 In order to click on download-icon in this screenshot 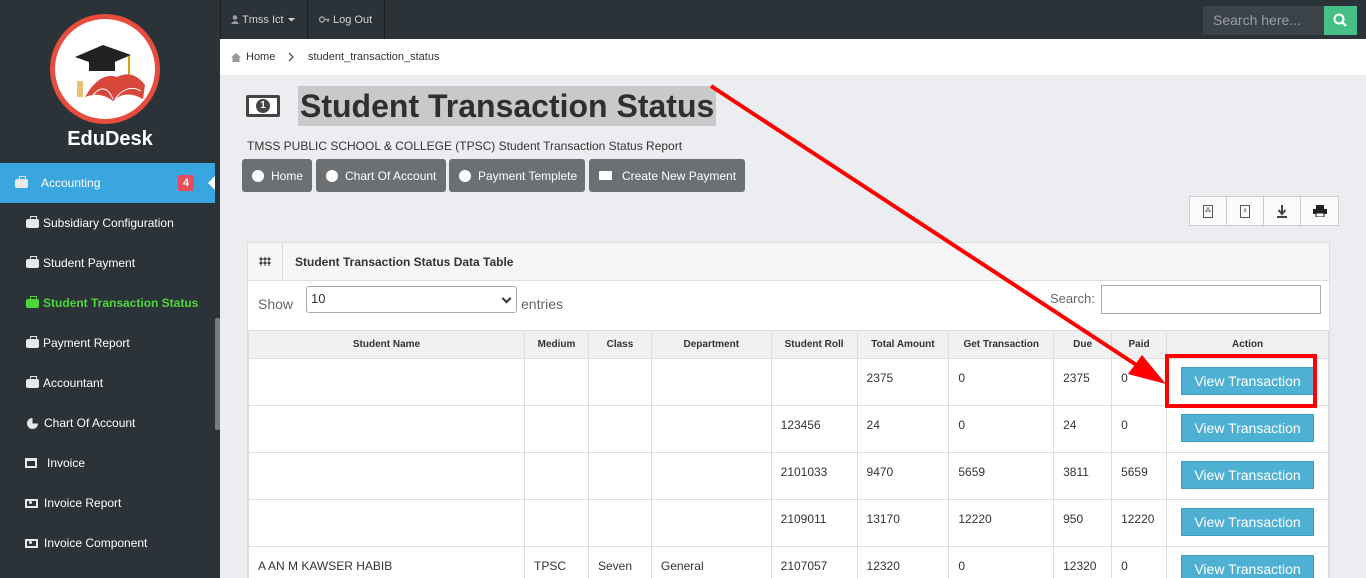, I will do `click(1282, 211)`.